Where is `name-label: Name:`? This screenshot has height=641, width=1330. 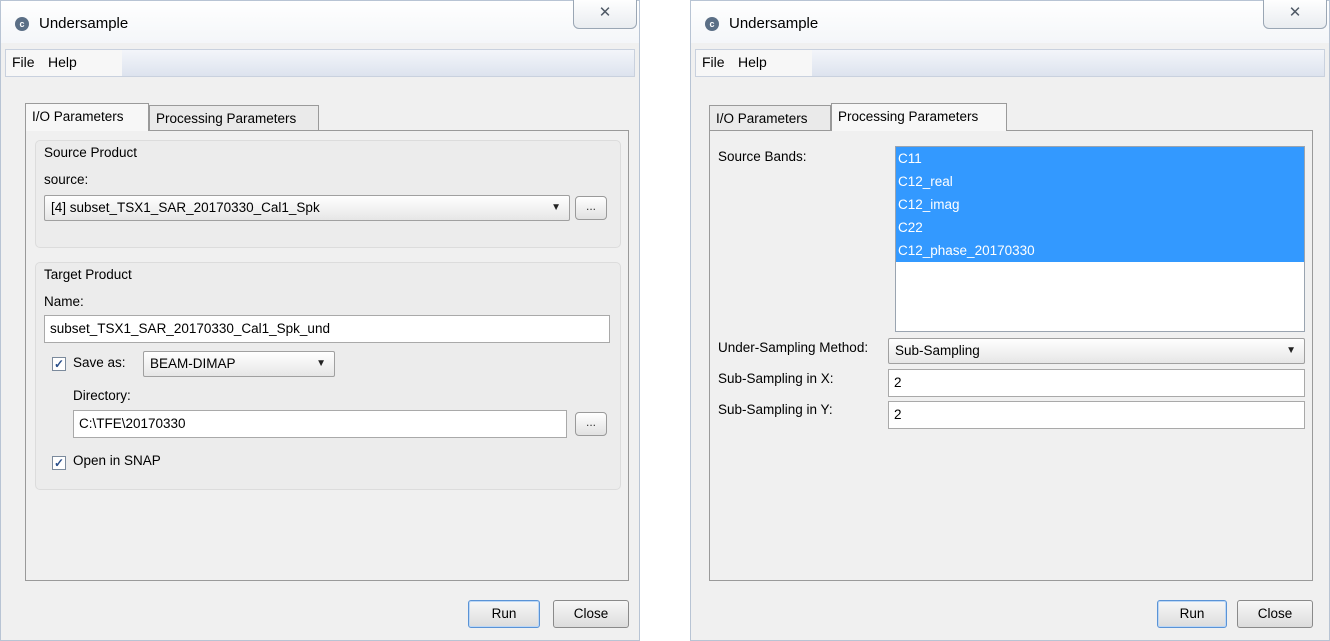 name-label: Name: is located at coordinates (64, 301).